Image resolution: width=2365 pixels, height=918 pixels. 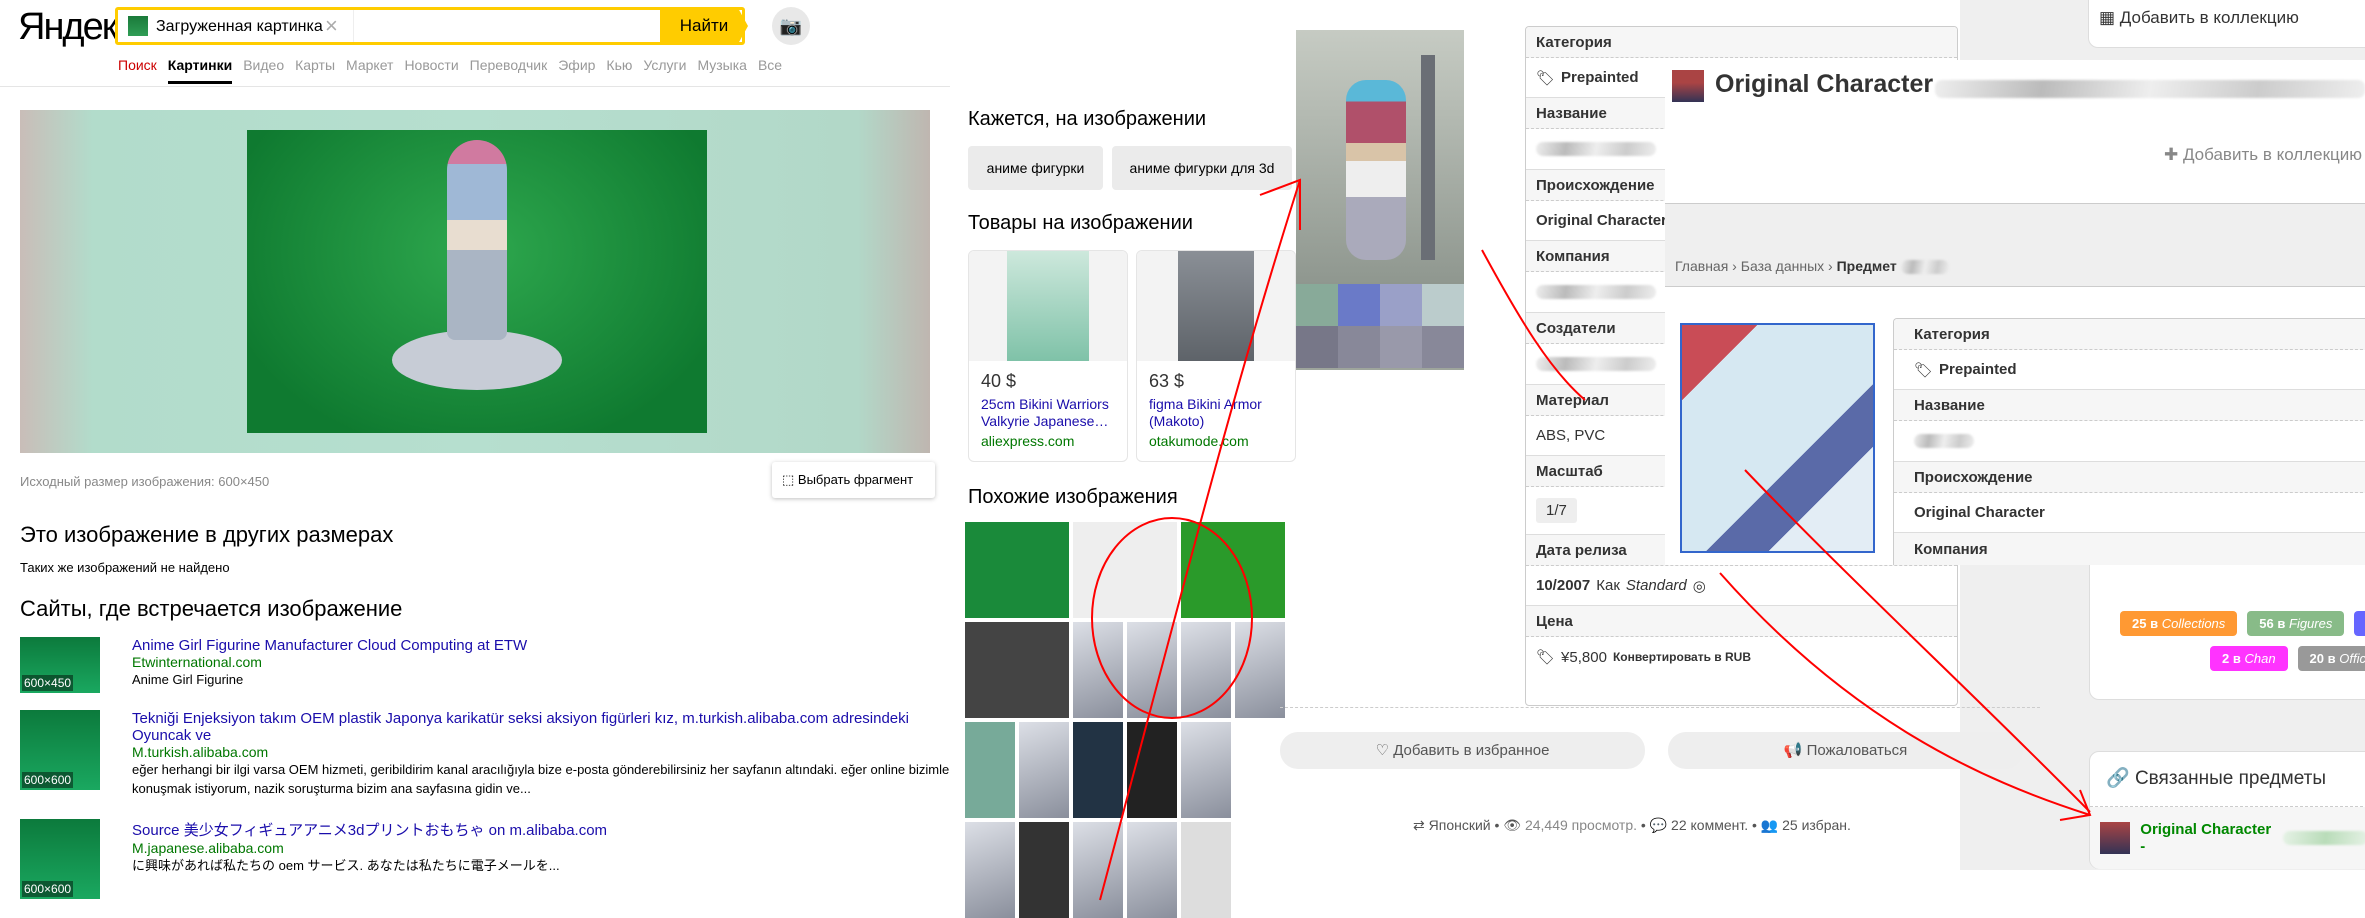 What do you see at coordinates (2015, 245) in the screenshot?
I see `breadcrumb: Главная › База данных › Предмет` at bounding box center [2015, 245].